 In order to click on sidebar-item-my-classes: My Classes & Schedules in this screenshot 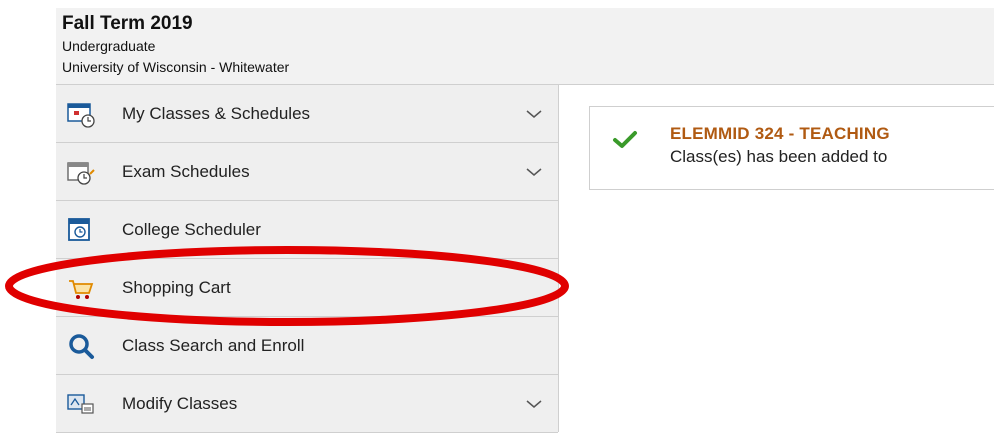, I will do `click(307, 114)`.